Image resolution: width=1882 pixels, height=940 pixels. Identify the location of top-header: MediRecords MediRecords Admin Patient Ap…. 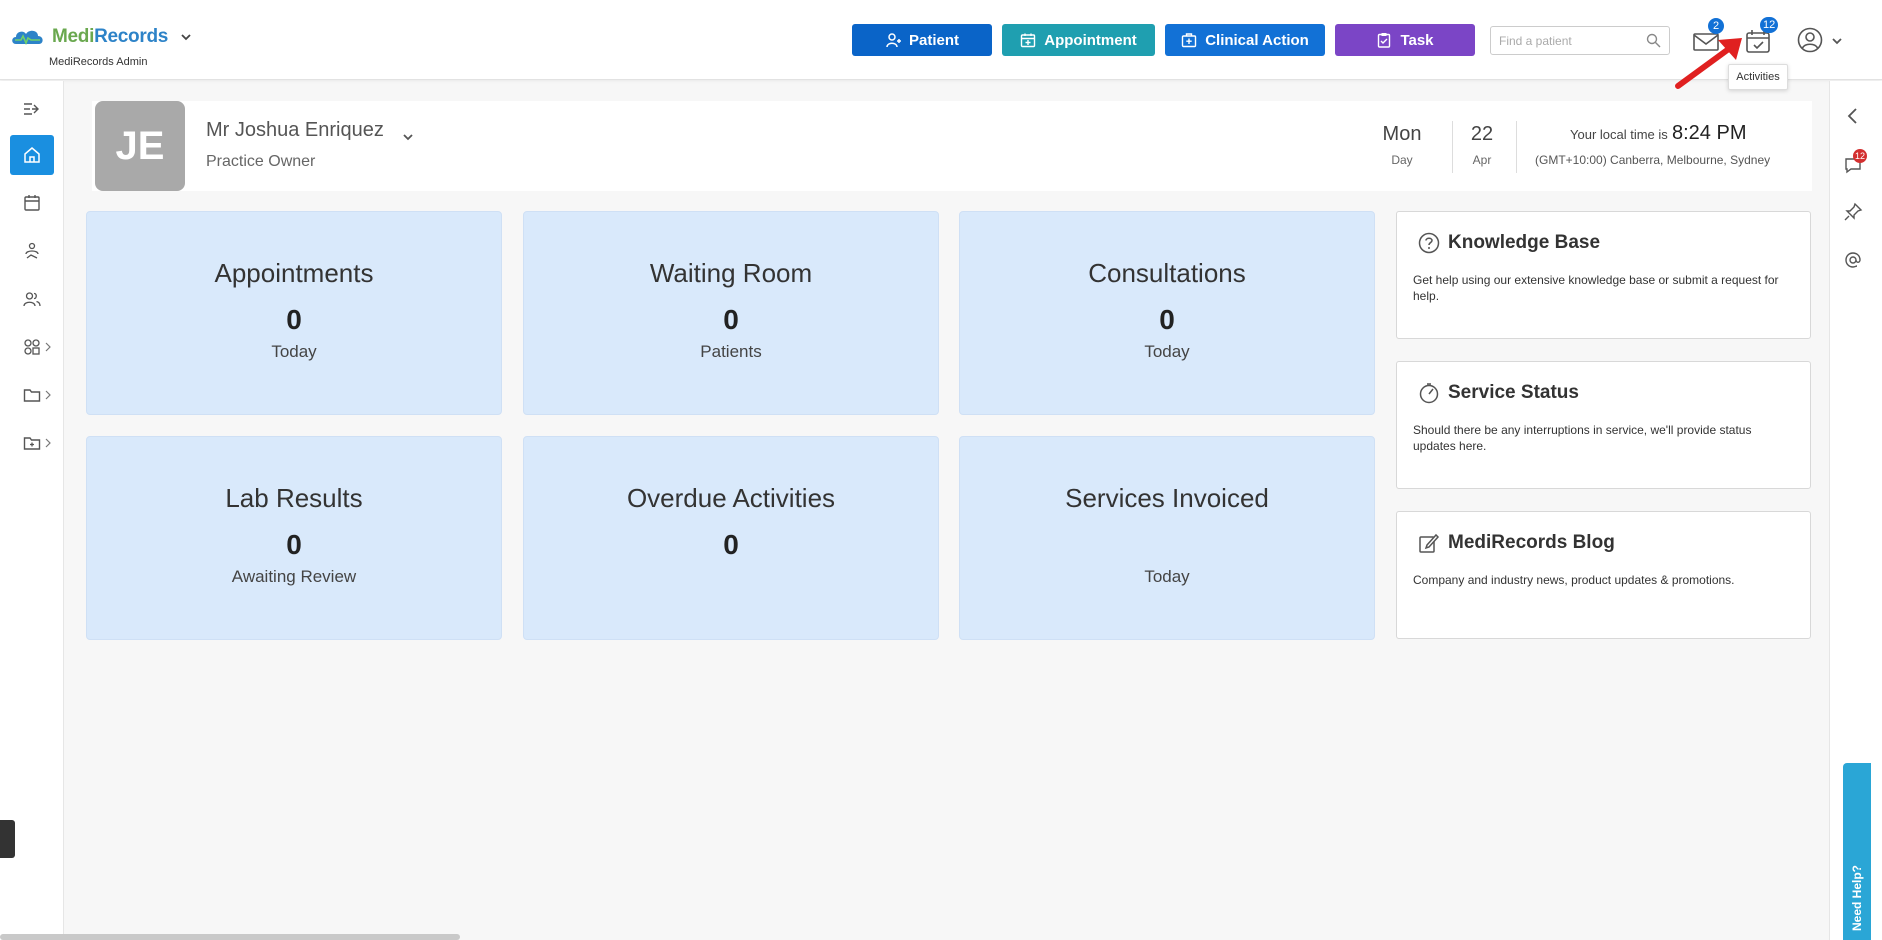
(941, 40).